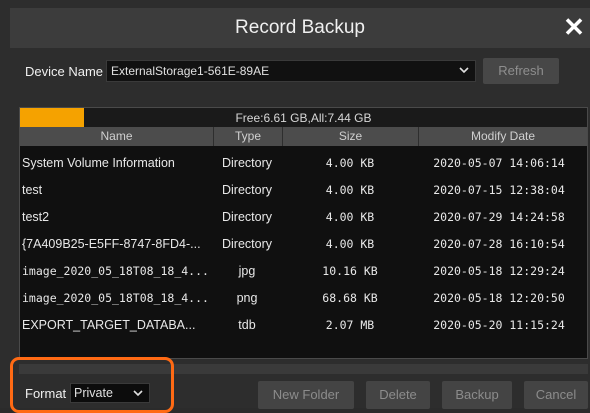 This screenshot has width=590, height=413. What do you see at coordinates (499, 217) in the screenshot?
I see `cell-date: 2020-07-29 14:24:58` at bounding box center [499, 217].